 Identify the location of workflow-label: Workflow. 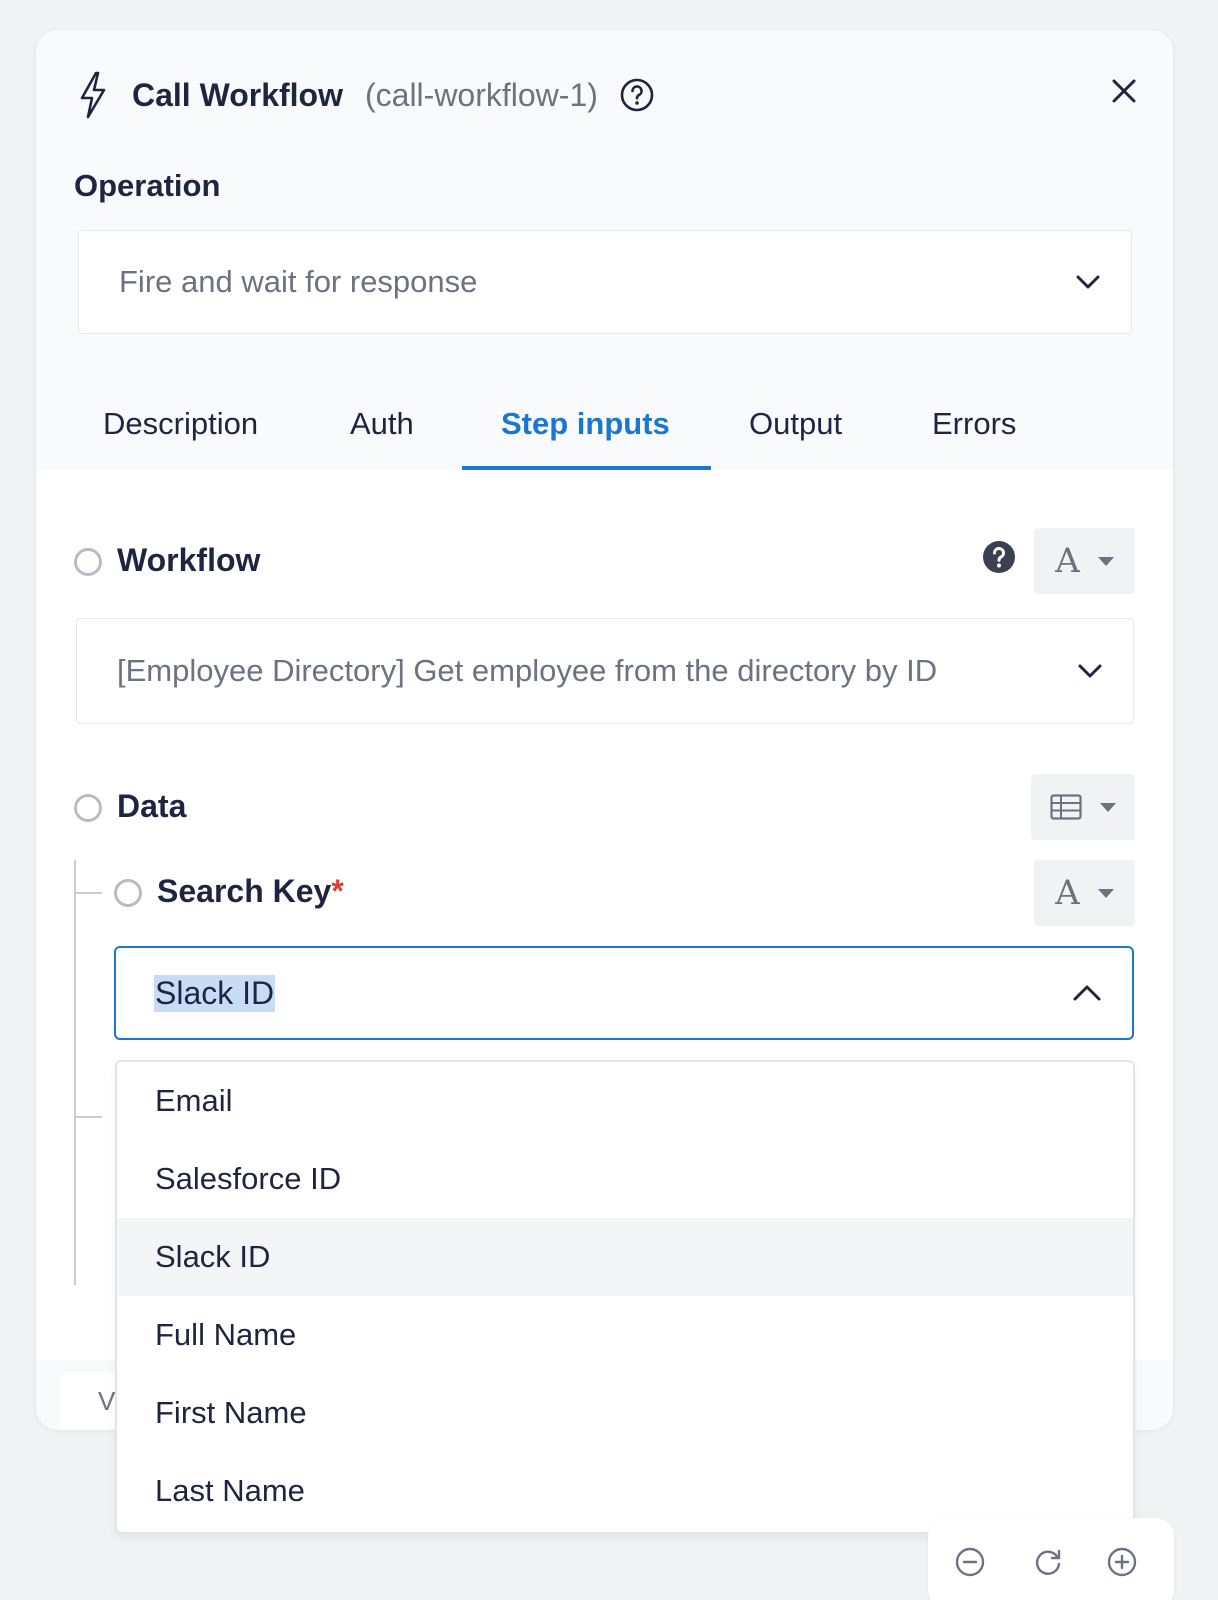
(189, 560).